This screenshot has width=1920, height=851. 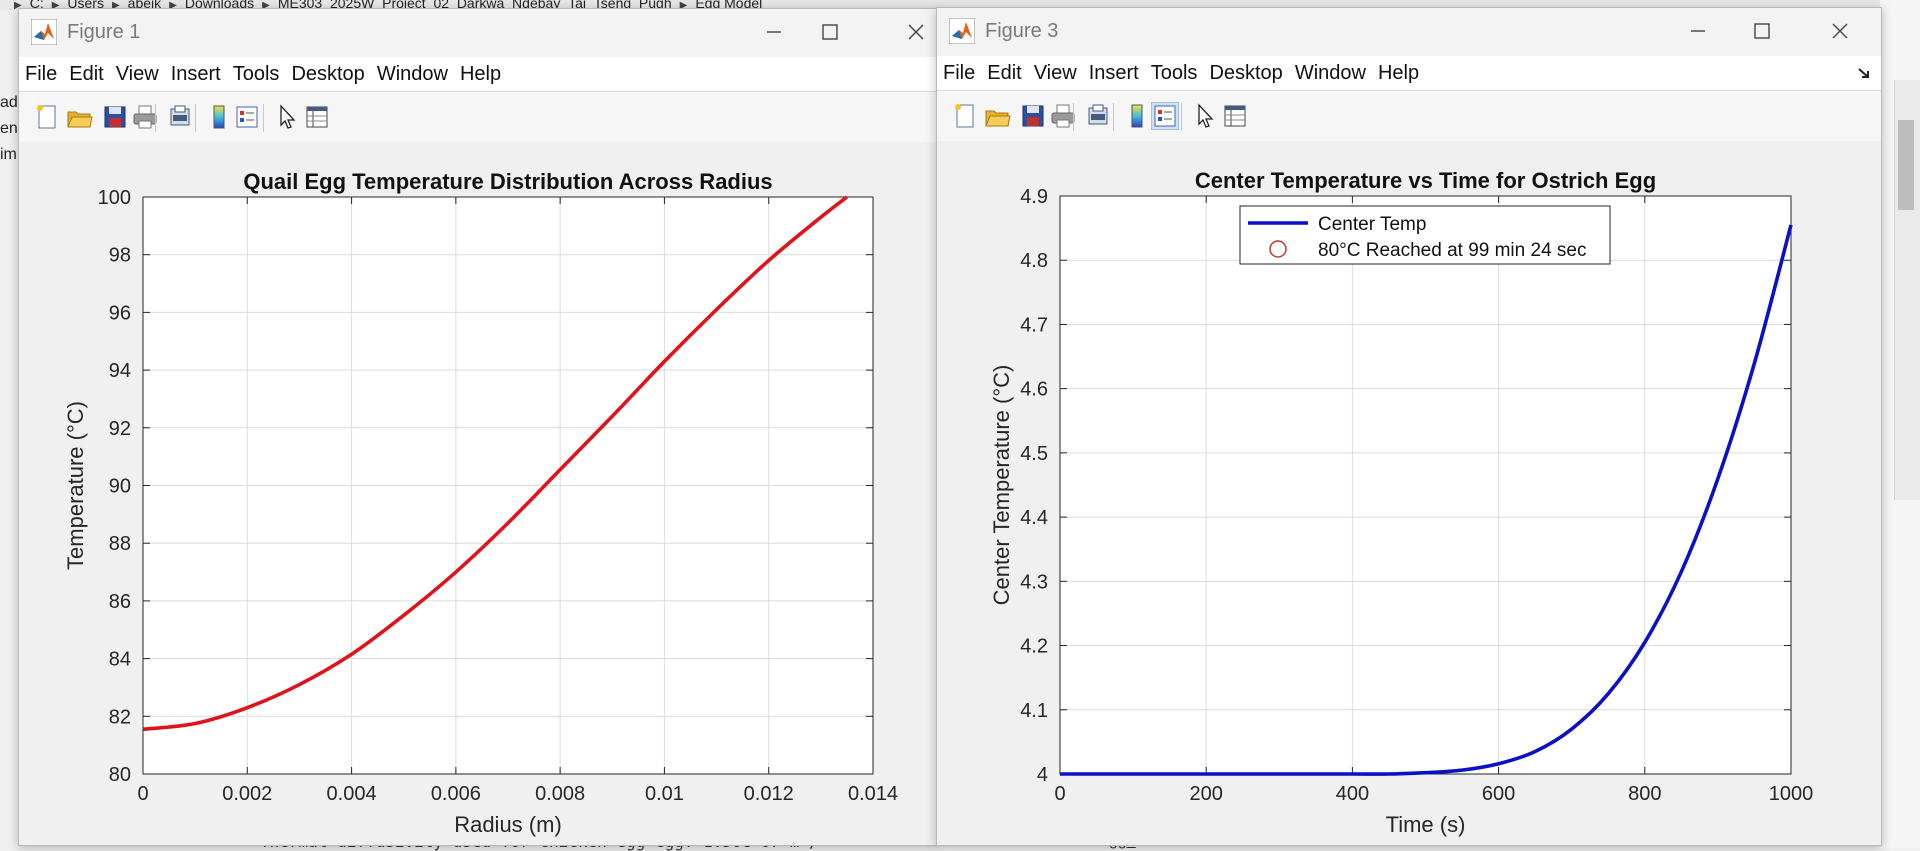 I want to click on y-tick-label: 86, so click(x=120, y=602).